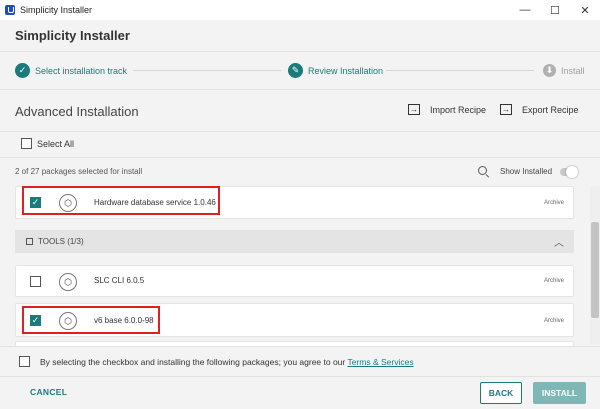 The width and height of the screenshot is (600, 409). Describe the element at coordinates (300, 36) in the screenshot. I see `app-header: Simplicity Installer` at that location.